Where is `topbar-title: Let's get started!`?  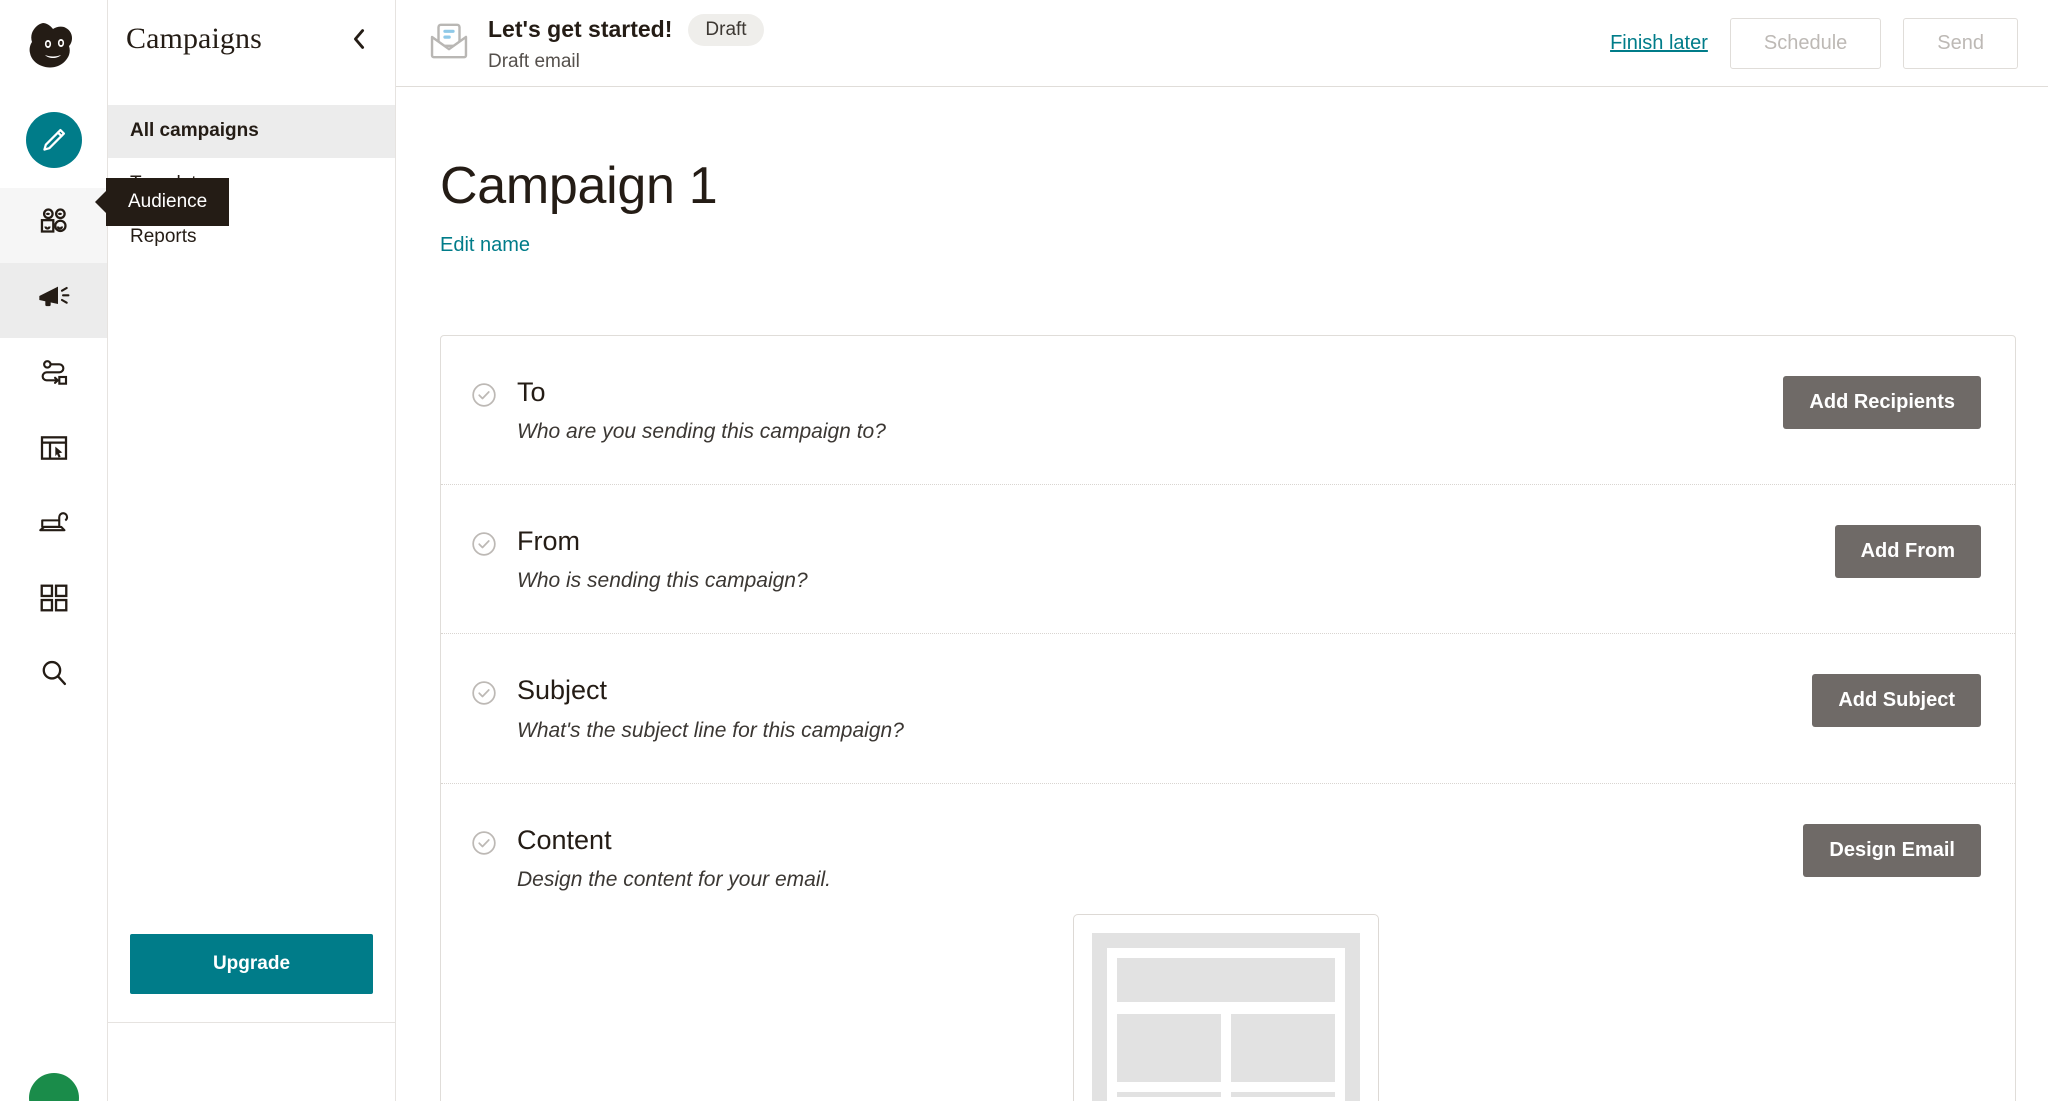 topbar-title: Let's get started! is located at coordinates (580, 29).